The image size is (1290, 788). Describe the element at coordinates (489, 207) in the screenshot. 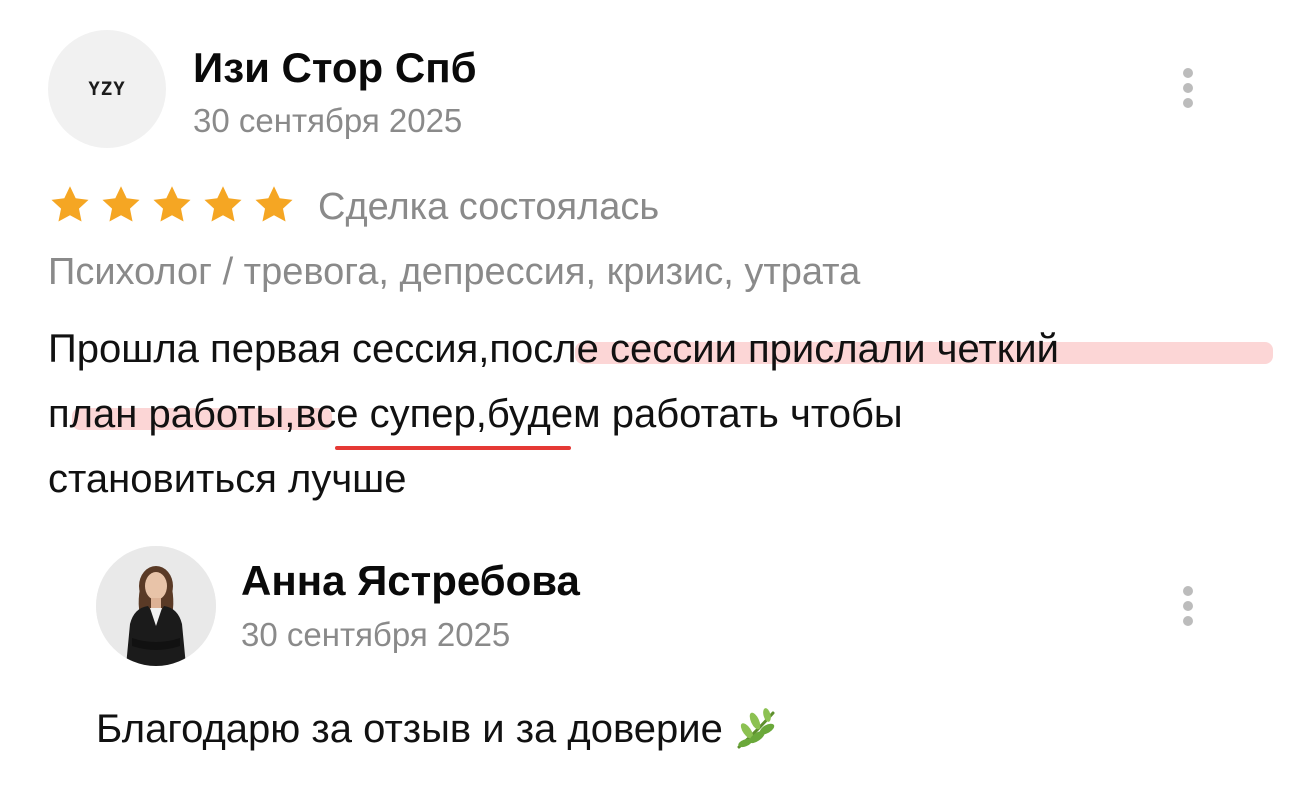

I see `deal-status: Сделка состоялась` at that location.